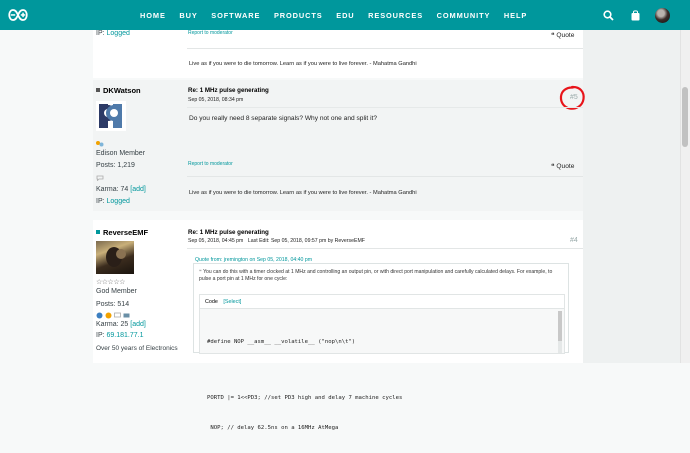 The height and width of the screenshot is (453, 690). Describe the element at coordinates (464, 15) in the screenshot. I see `nav-community: COMMUNITY` at that location.